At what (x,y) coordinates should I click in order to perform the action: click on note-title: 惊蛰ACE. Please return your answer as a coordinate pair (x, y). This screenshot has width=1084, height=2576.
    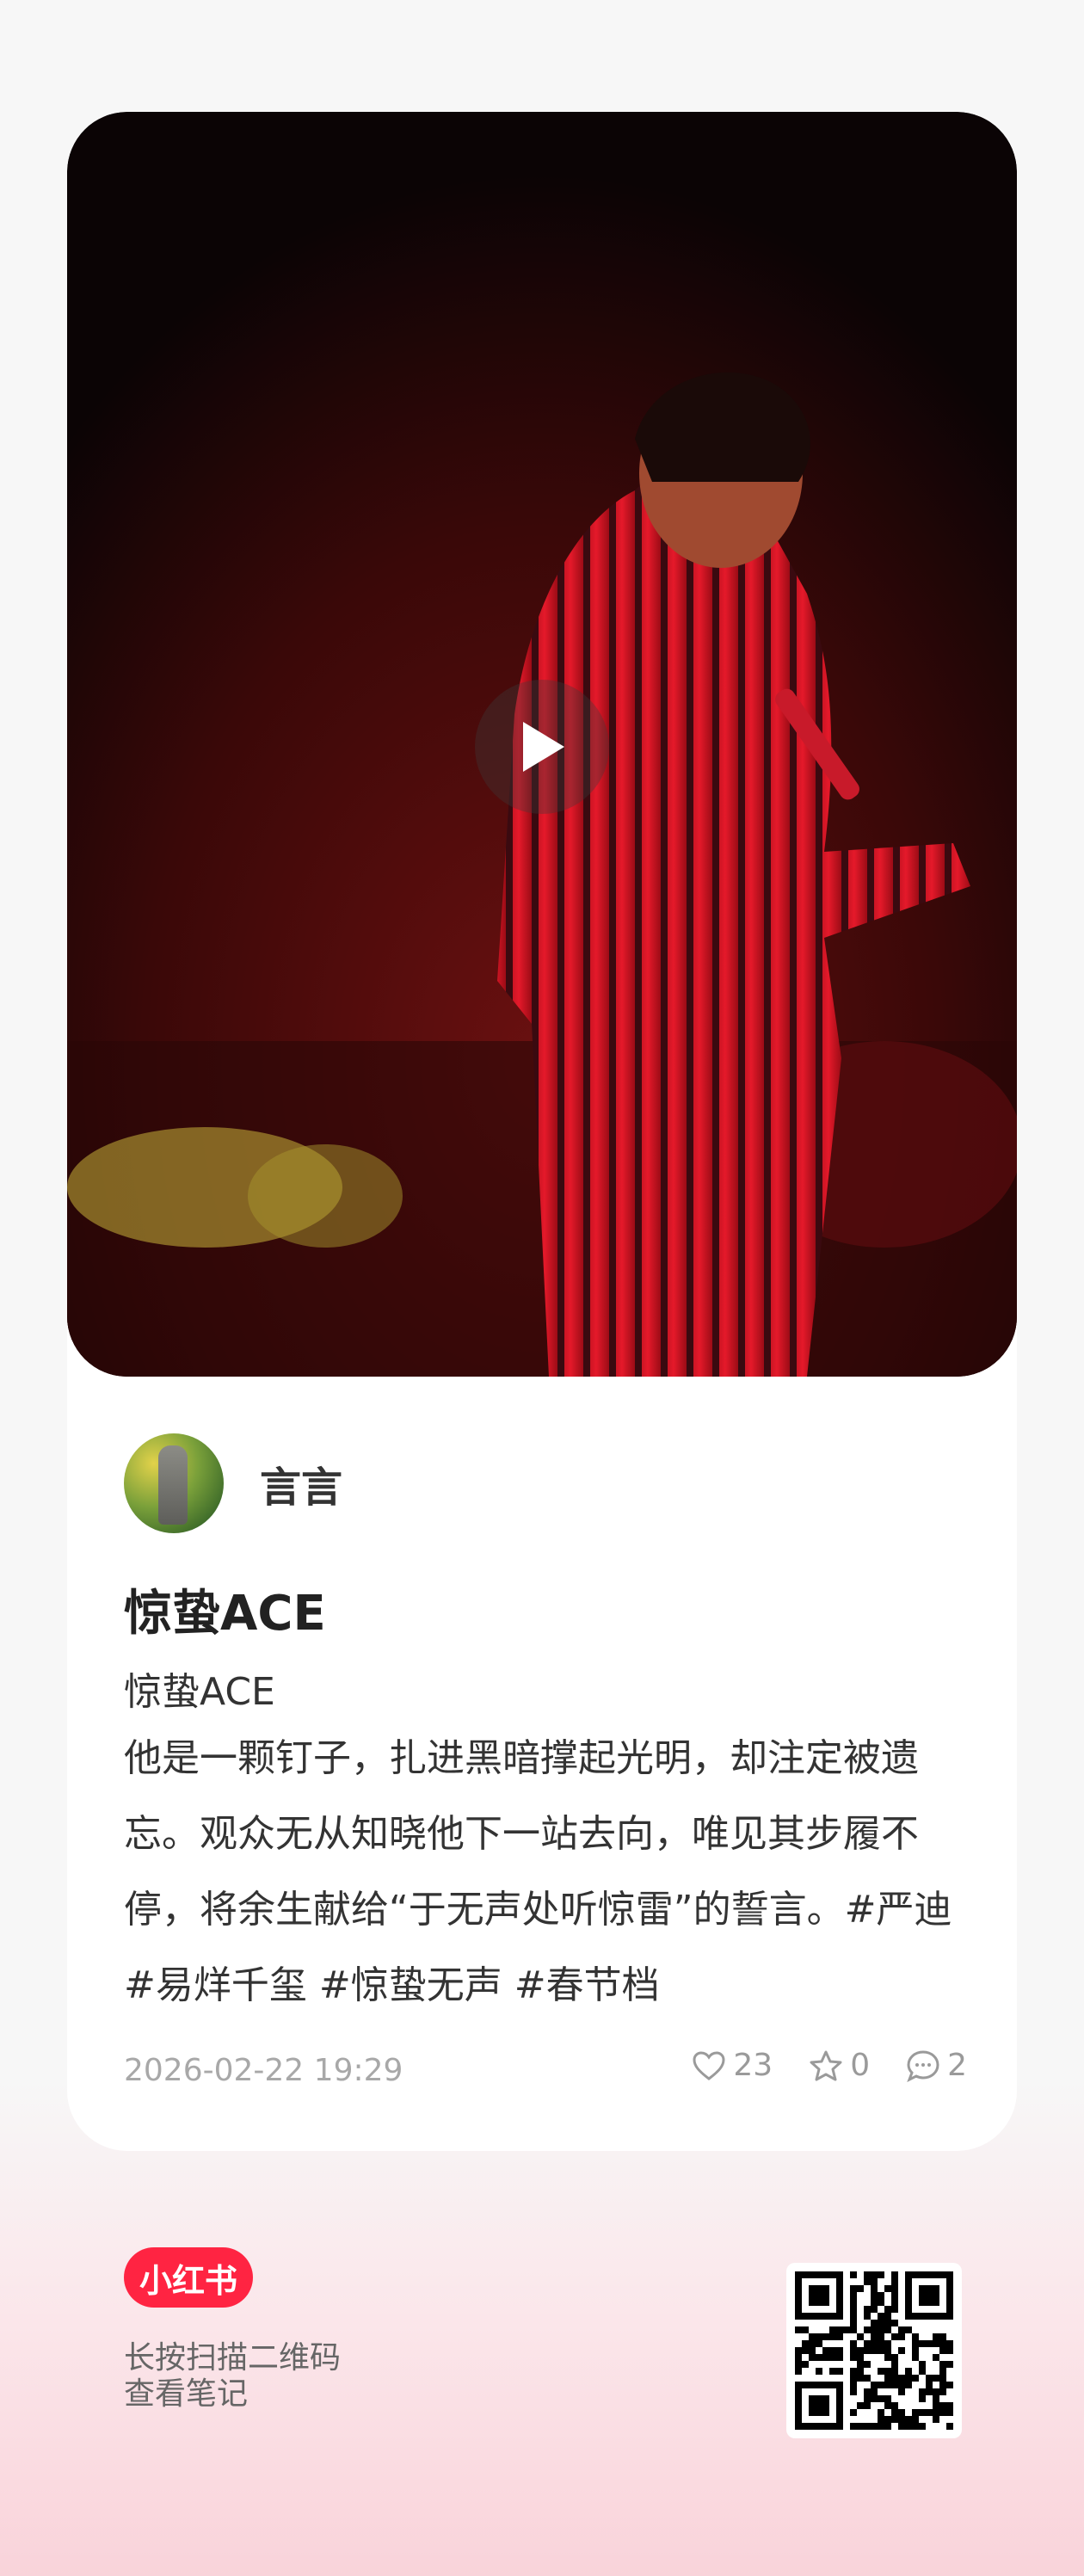
    Looking at the image, I should click on (225, 1614).